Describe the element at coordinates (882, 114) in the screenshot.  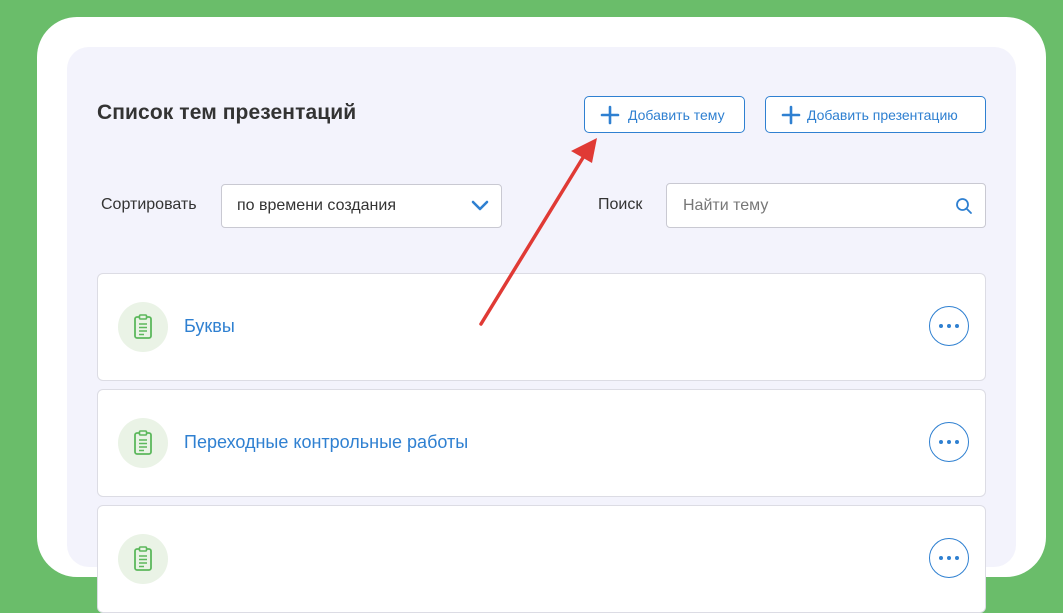
I see `add-presentation-label: Добавить презентацию` at that location.